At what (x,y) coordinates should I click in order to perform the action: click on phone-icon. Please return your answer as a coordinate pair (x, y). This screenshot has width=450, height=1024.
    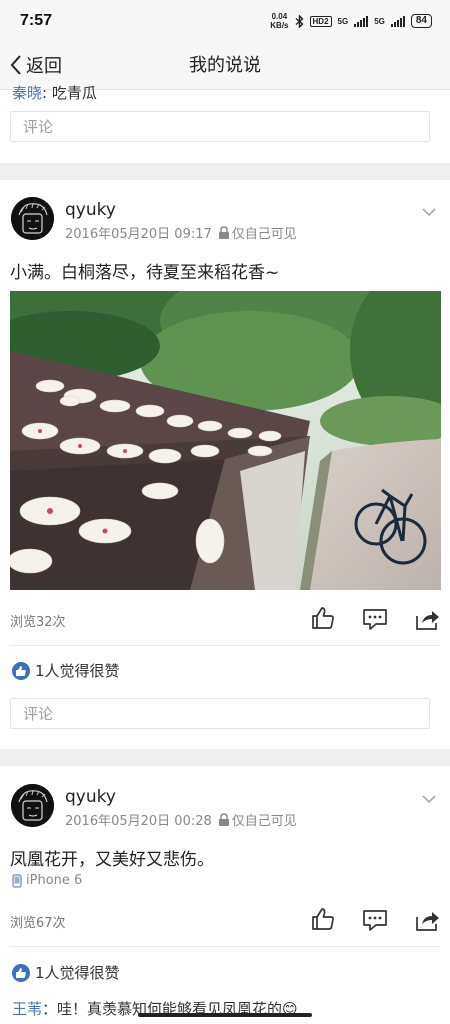
    Looking at the image, I should click on (17, 880).